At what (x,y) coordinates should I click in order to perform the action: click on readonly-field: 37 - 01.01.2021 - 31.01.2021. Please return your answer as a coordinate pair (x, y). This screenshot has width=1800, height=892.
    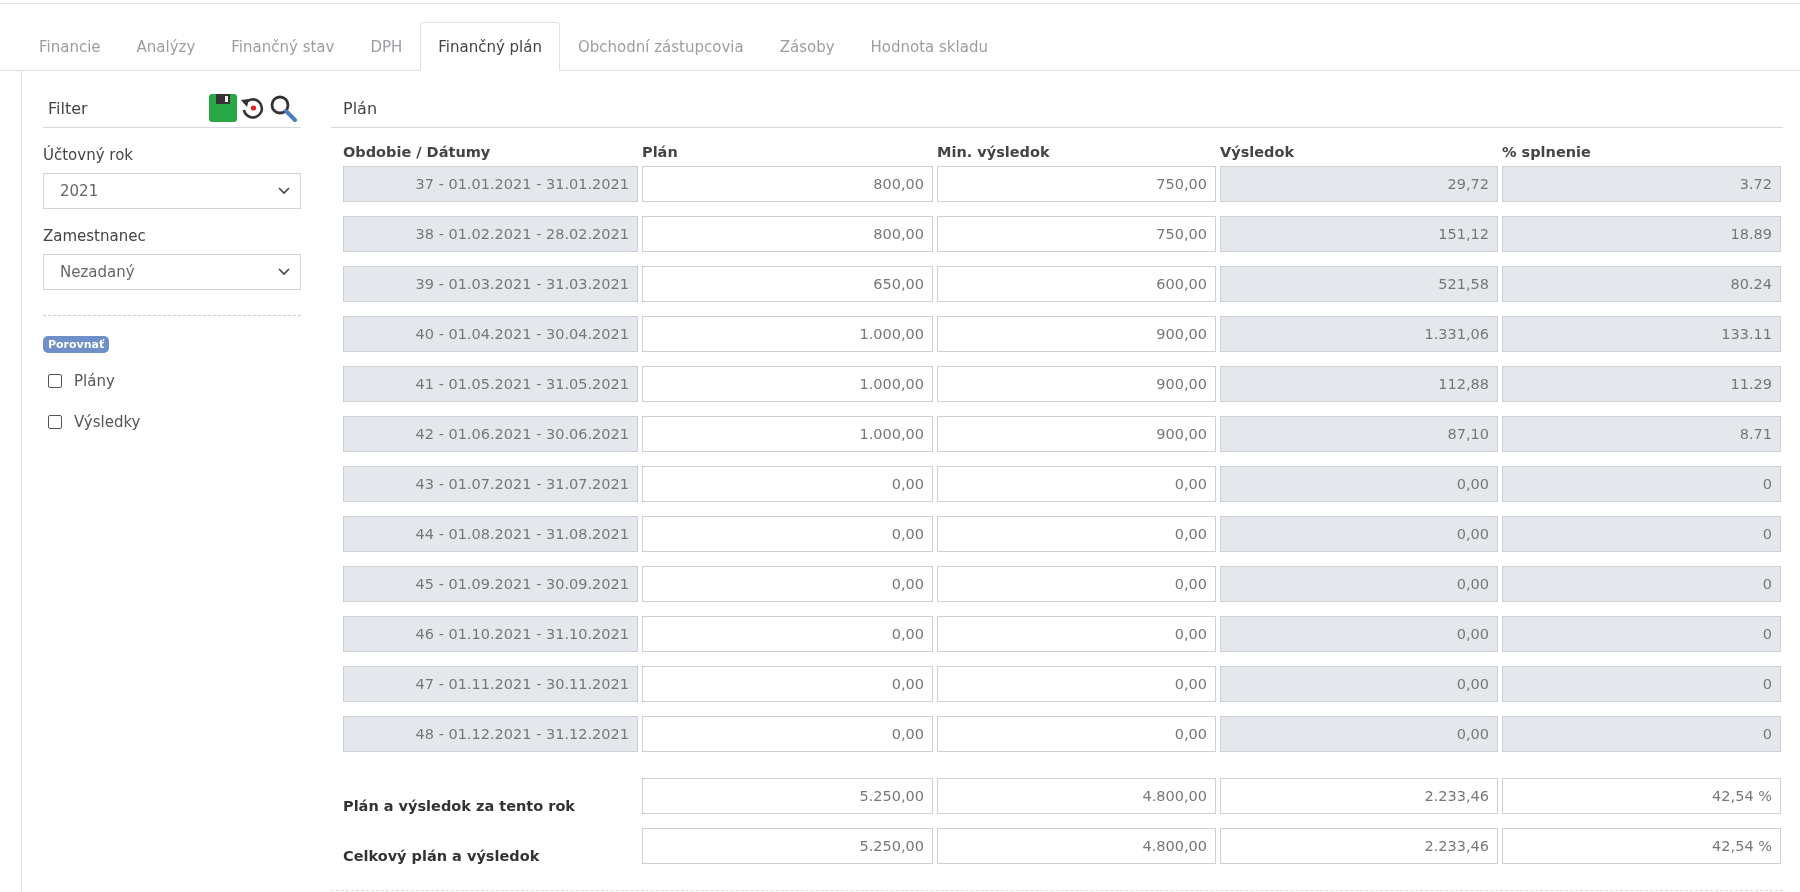
    Looking at the image, I should click on (490, 184).